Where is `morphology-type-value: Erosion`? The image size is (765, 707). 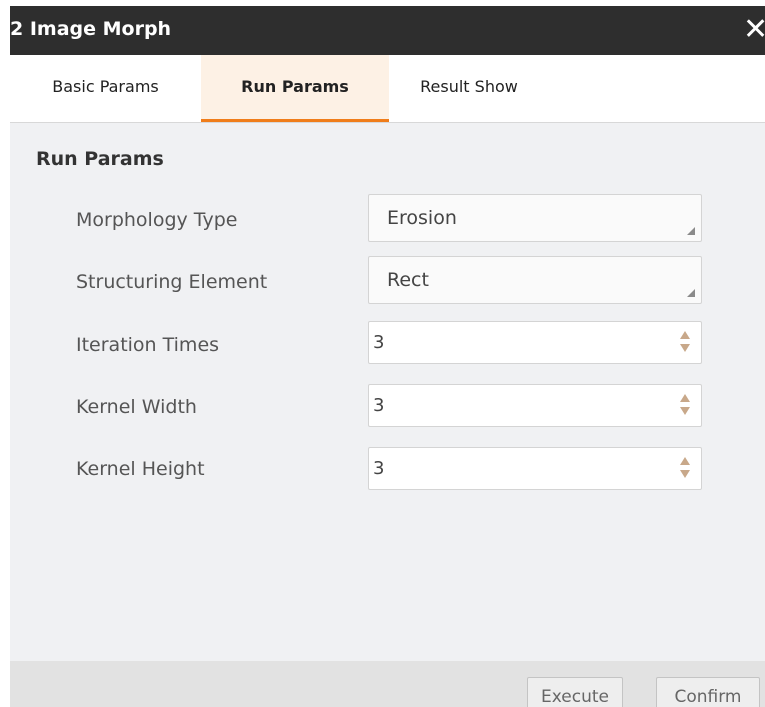
morphology-type-value: Erosion is located at coordinates (422, 218).